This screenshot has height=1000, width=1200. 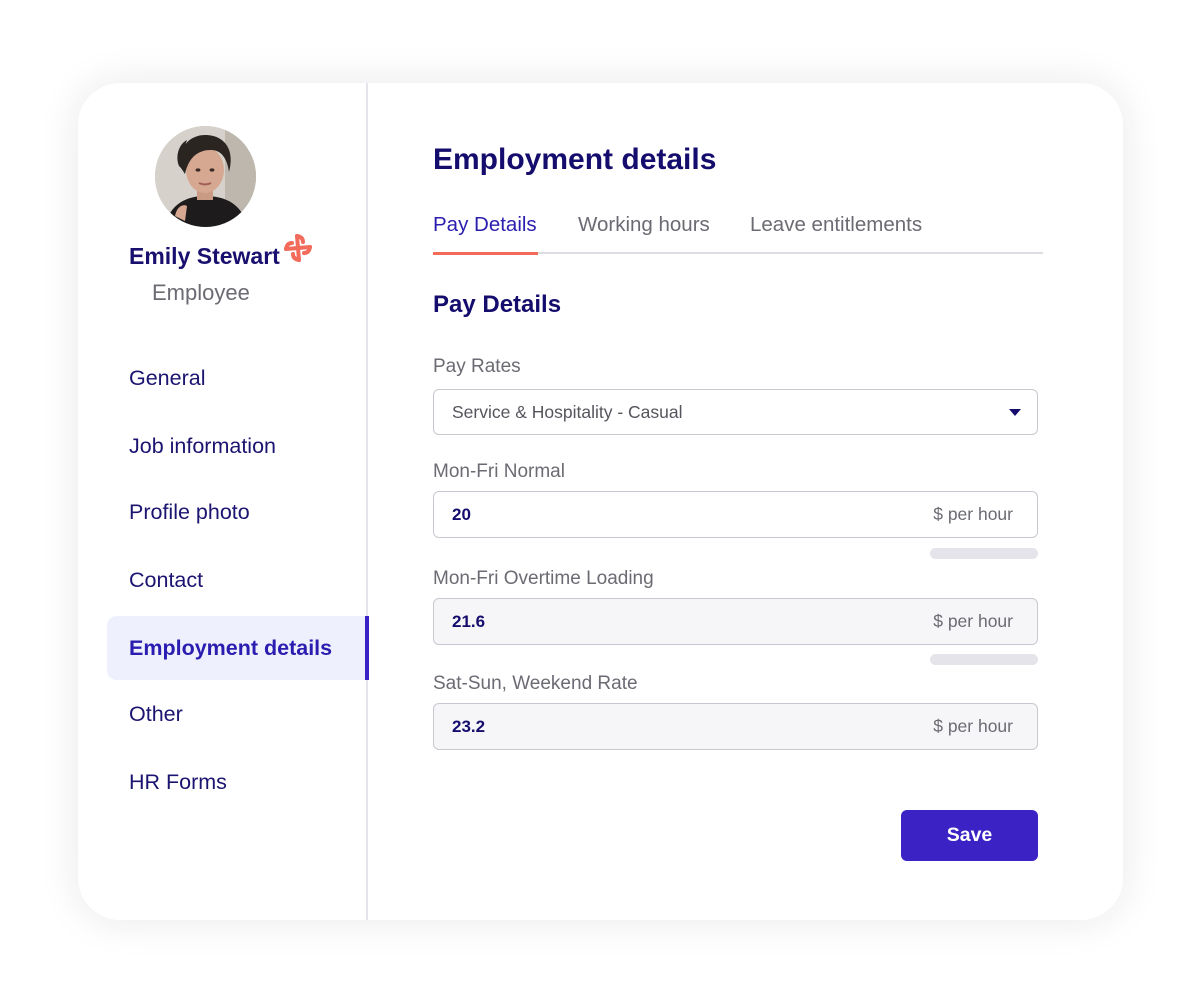 I want to click on mon-fri-normal-label: Mon-Fri Normal, so click(x=499, y=471).